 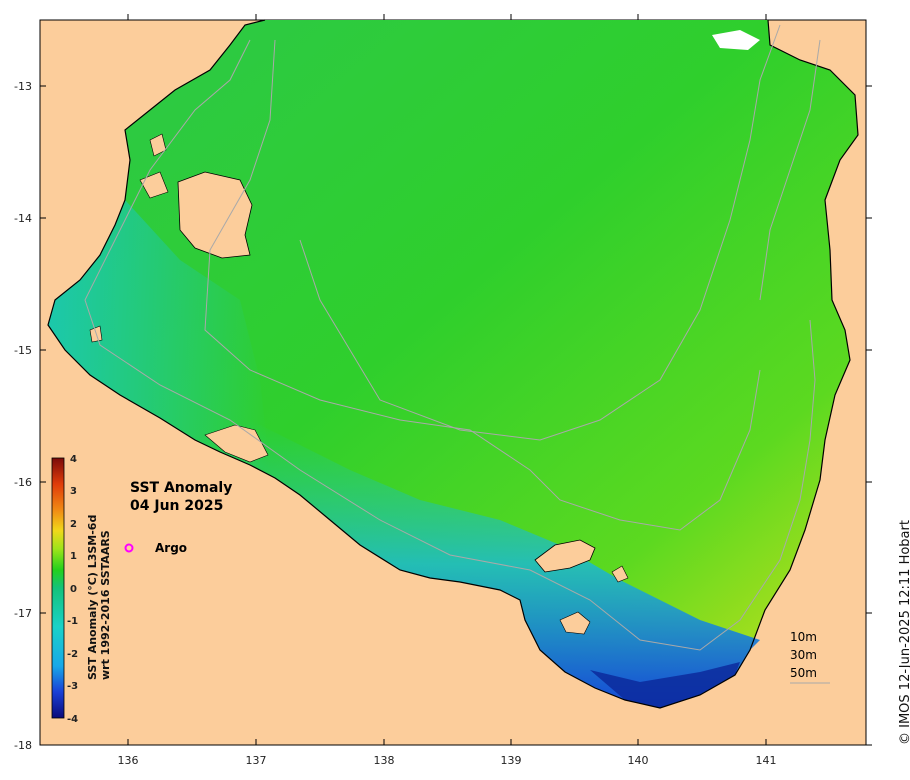 What do you see at coordinates (72, 654) in the screenshot?
I see `colorbar-tick: -2` at bounding box center [72, 654].